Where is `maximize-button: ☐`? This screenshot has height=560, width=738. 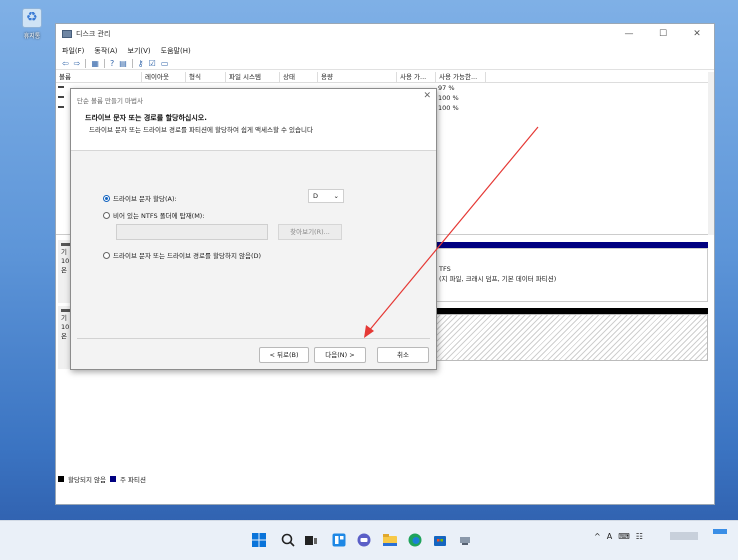
maximize-button: ☐ is located at coordinates (663, 34).